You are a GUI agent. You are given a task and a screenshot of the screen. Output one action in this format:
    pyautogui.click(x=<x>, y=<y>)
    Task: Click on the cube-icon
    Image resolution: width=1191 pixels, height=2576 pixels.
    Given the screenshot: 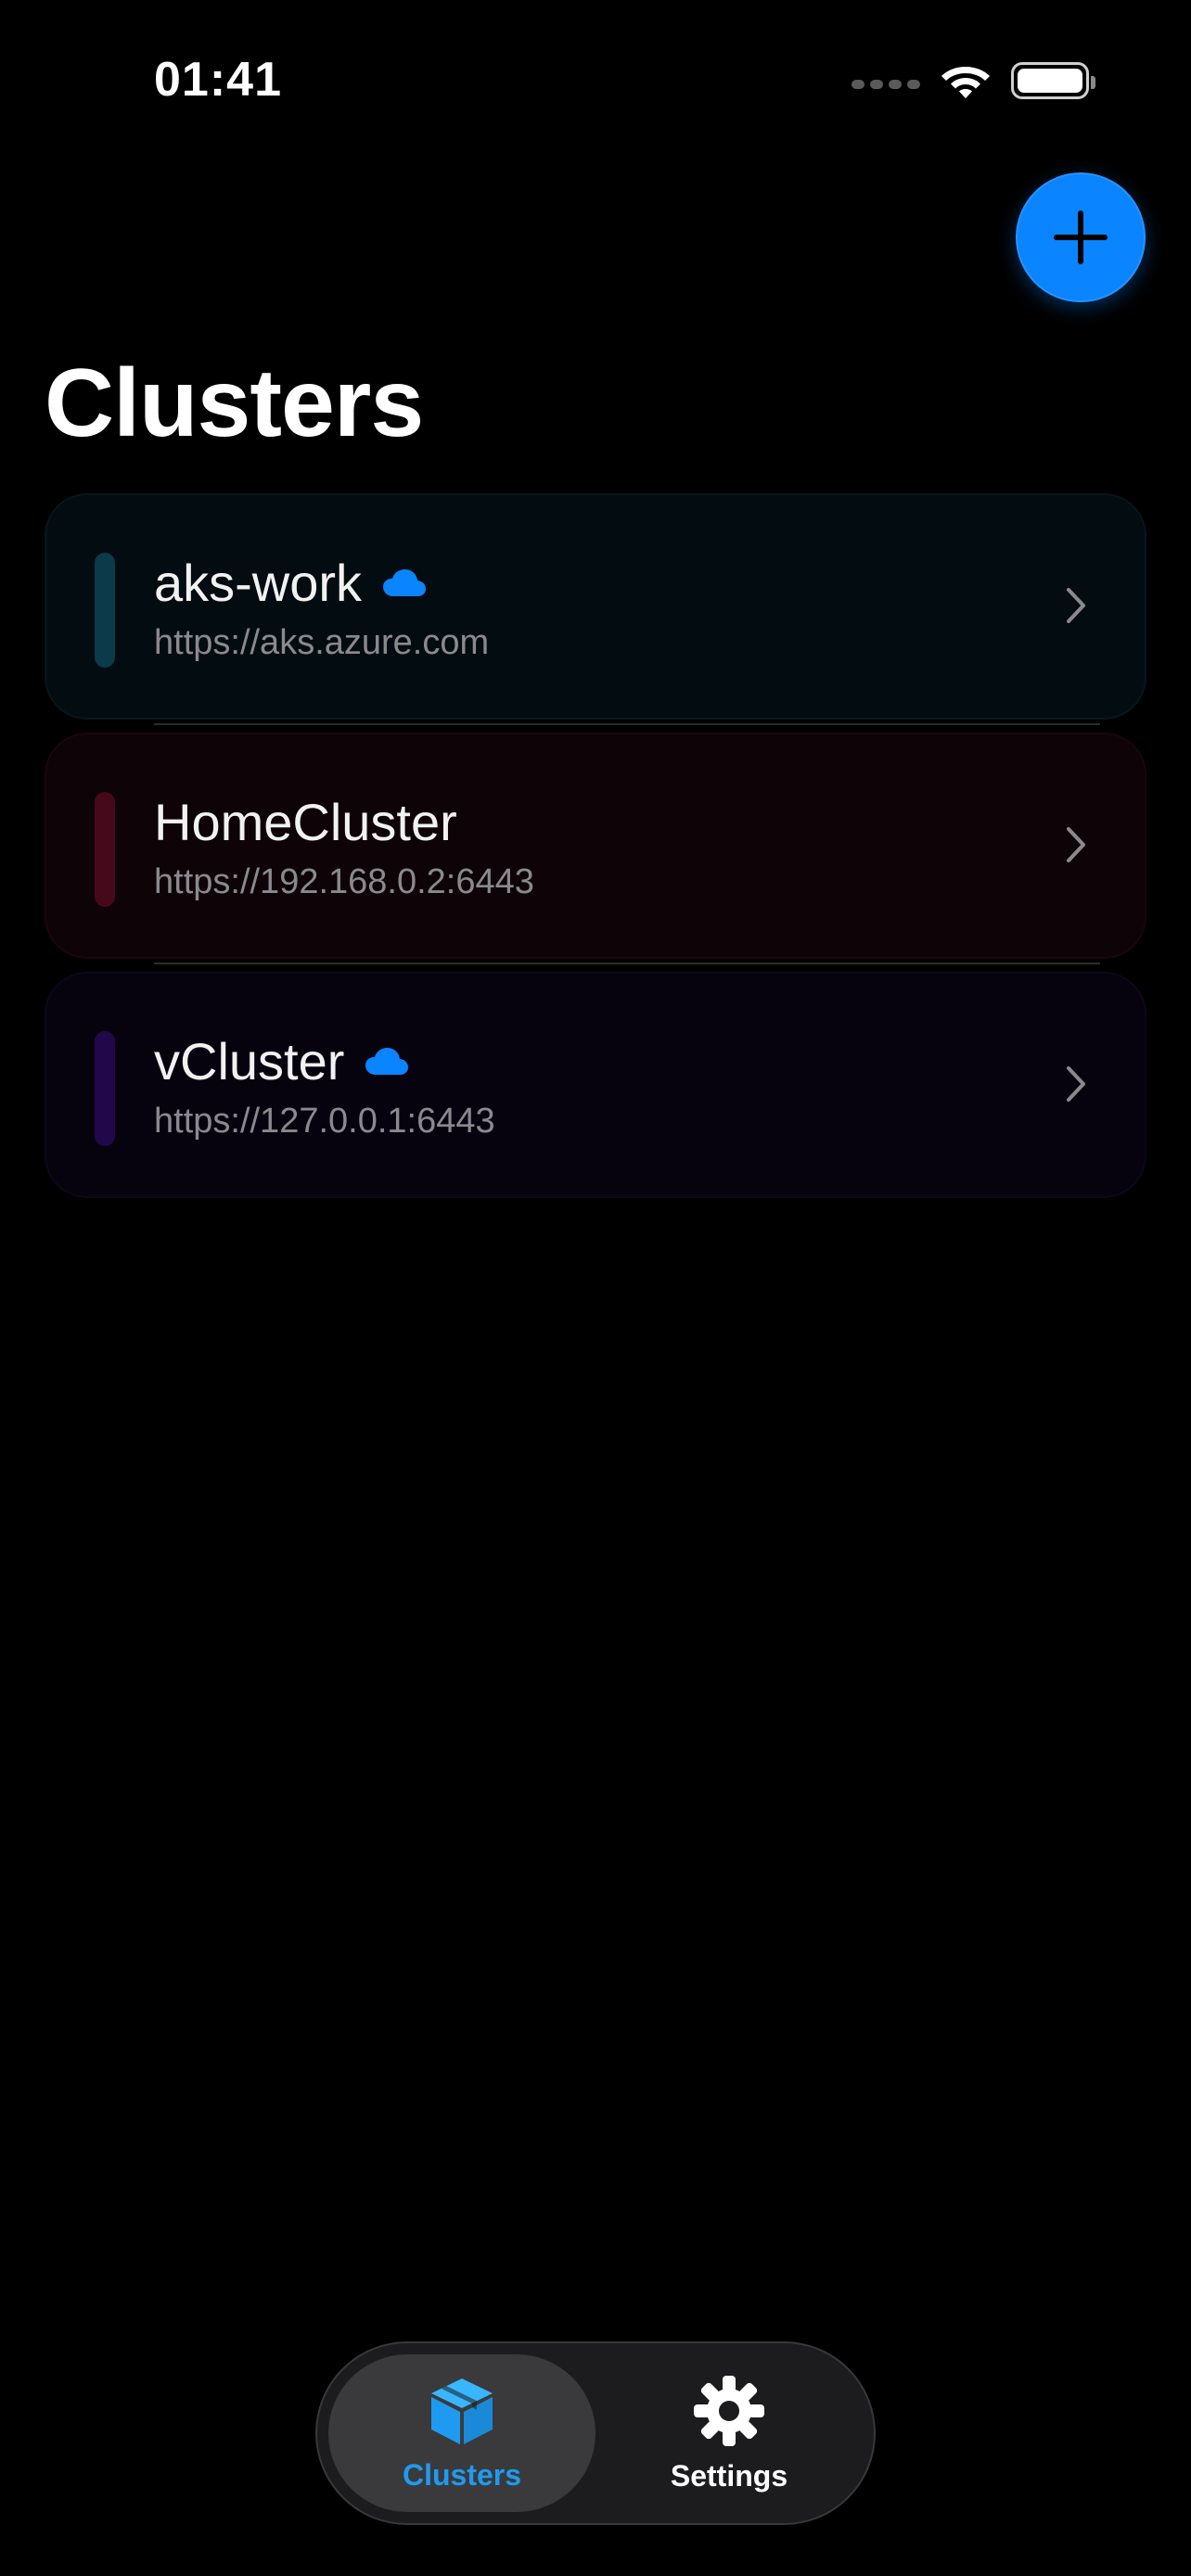 What is the action you would take?
    pyautogui.click(x=462, y=2411)
    